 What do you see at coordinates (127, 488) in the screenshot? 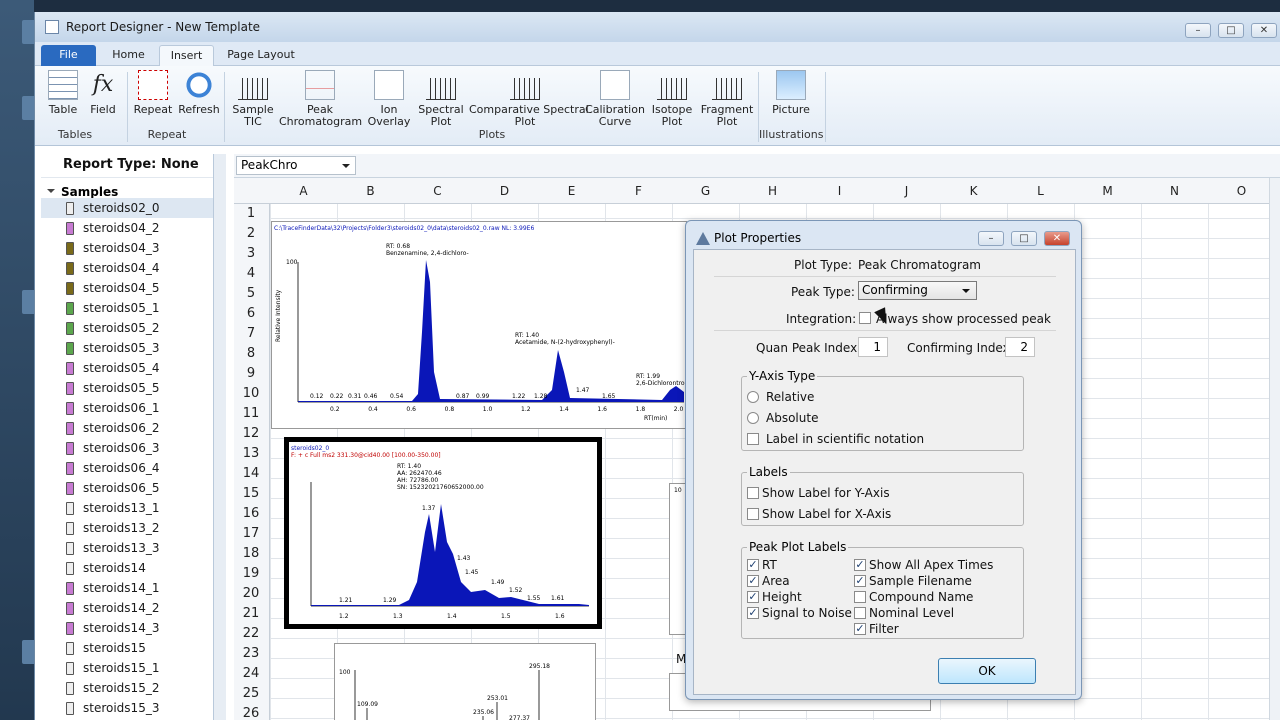
I see `sample-item: steroids06_5` at bounding box center [127, 488].